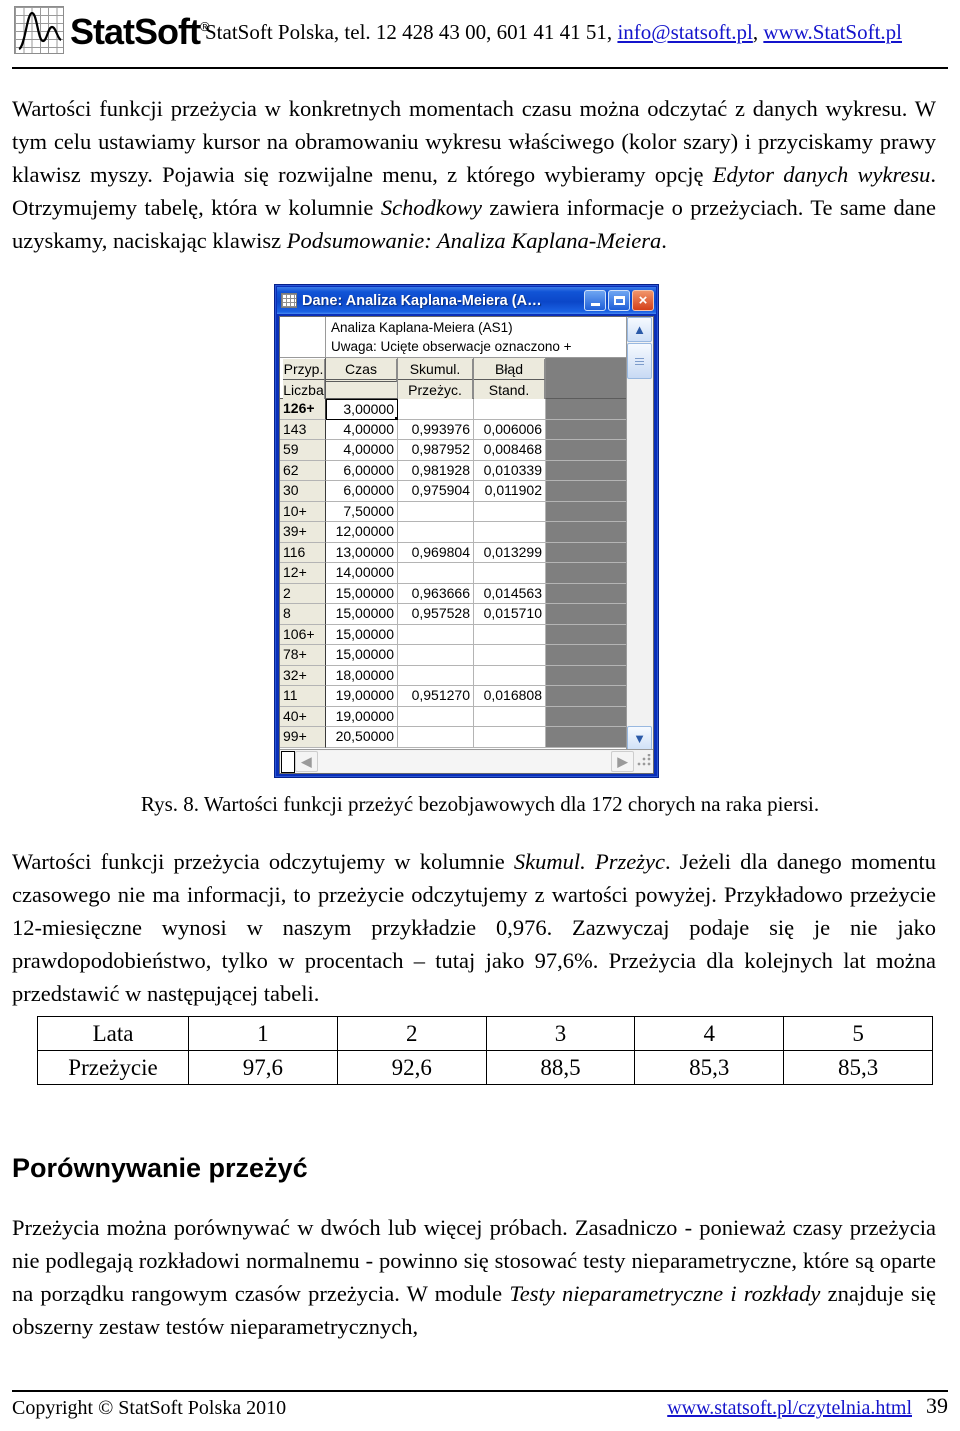 The width and height of the screenshot is (960, 1431). Describe the element at coordinates (466, 300) in the screenshot. I see `window-titlebar: Dane: Analiza Kaplana-Meiera (A… ×` at that location.